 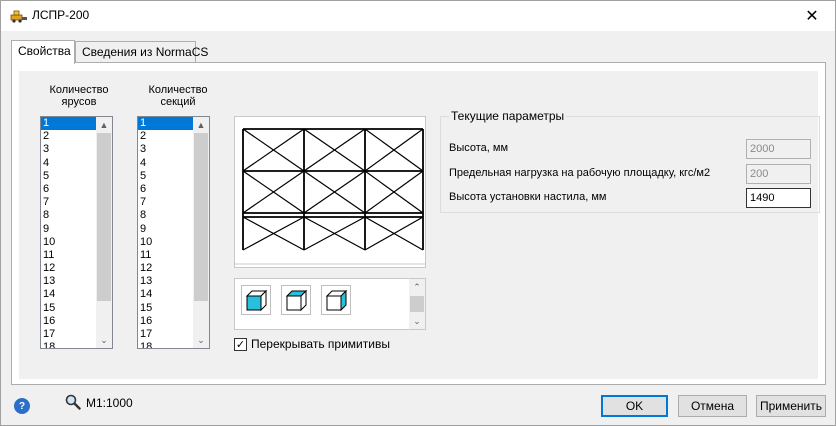 I want to click on sections-header-line1: Количество, so click(x=178, y=90).